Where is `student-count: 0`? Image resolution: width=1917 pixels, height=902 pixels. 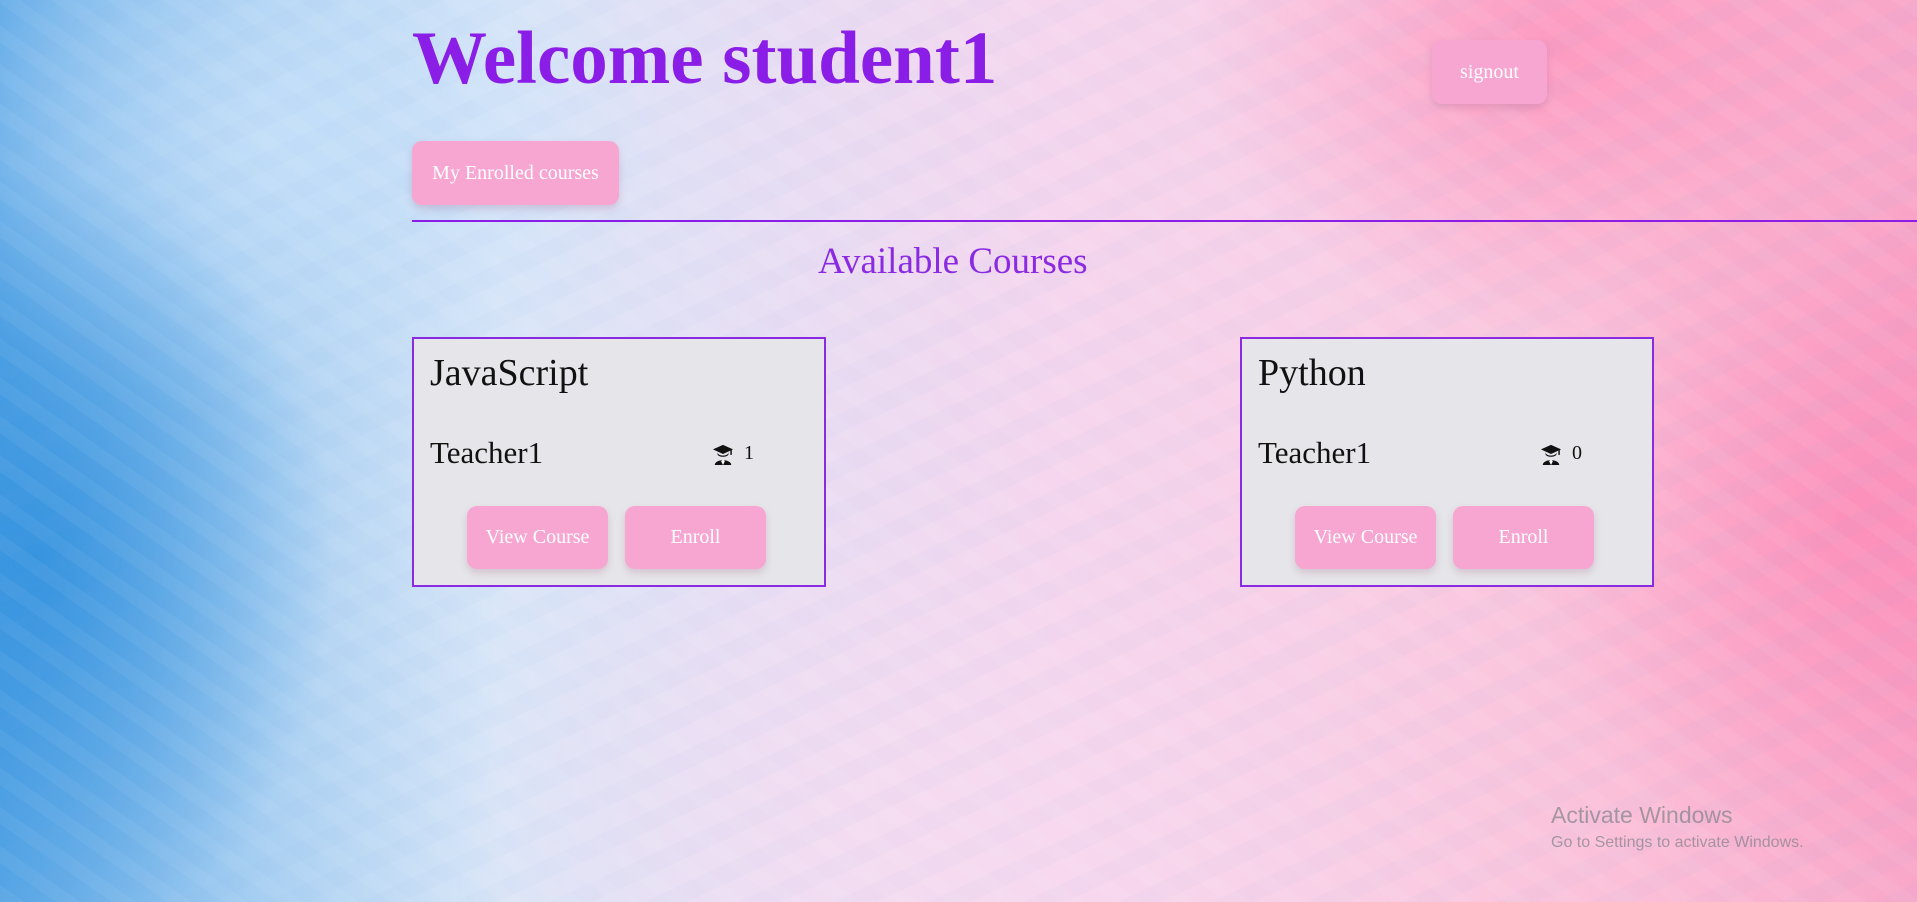 student-count: 0 is located at coordinates (1561, 453).